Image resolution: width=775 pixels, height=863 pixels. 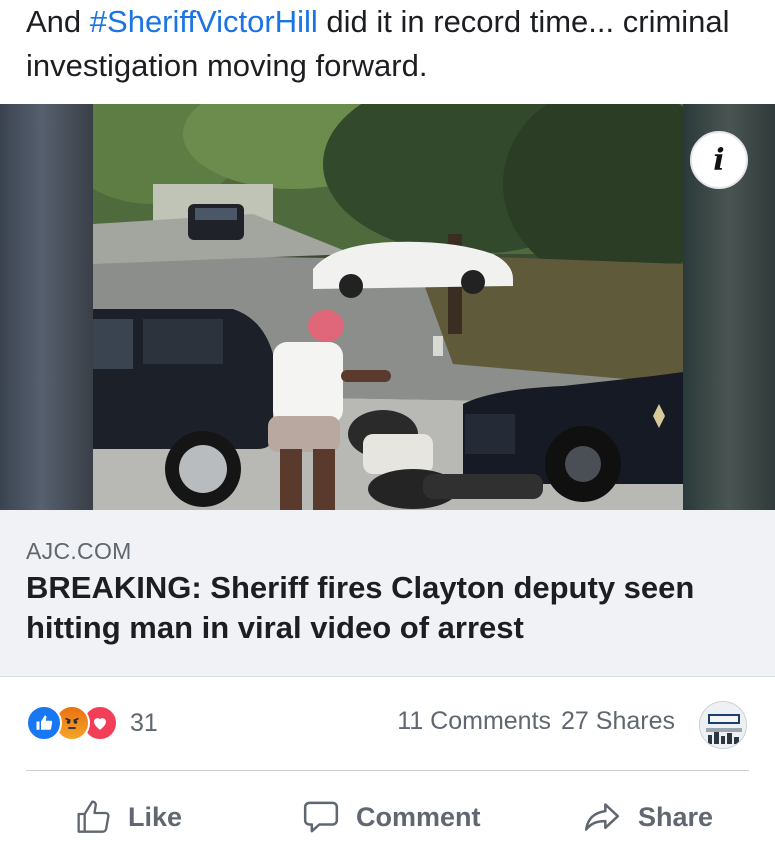 I want to click on page-avatar, so click(x=723, y=725).